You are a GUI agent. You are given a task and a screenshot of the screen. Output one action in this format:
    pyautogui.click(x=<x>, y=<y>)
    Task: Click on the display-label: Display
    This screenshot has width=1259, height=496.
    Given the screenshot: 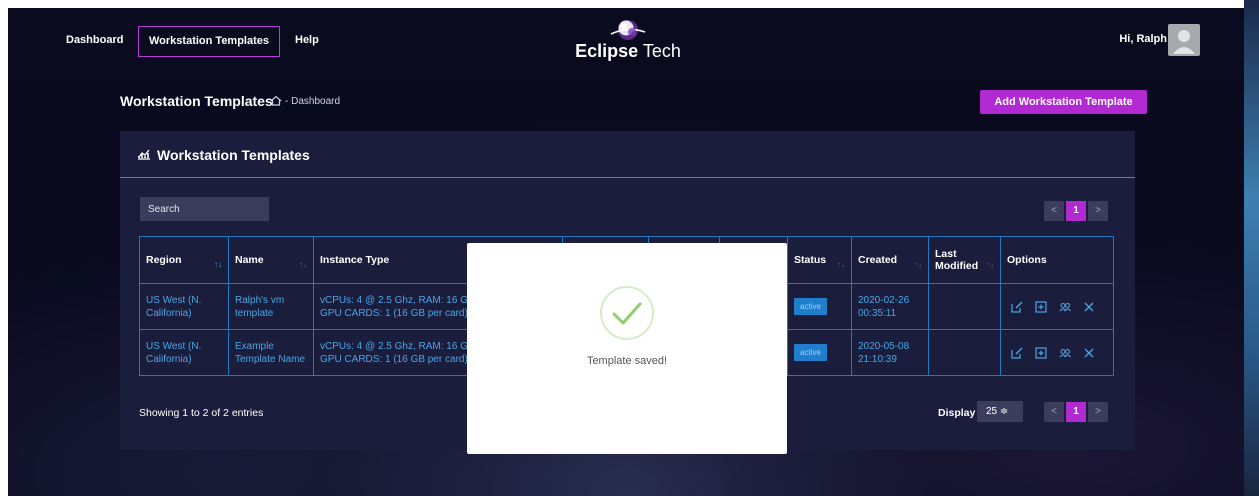 What is the action you would take?
    pyautogui.click(x=957, y=413)
    